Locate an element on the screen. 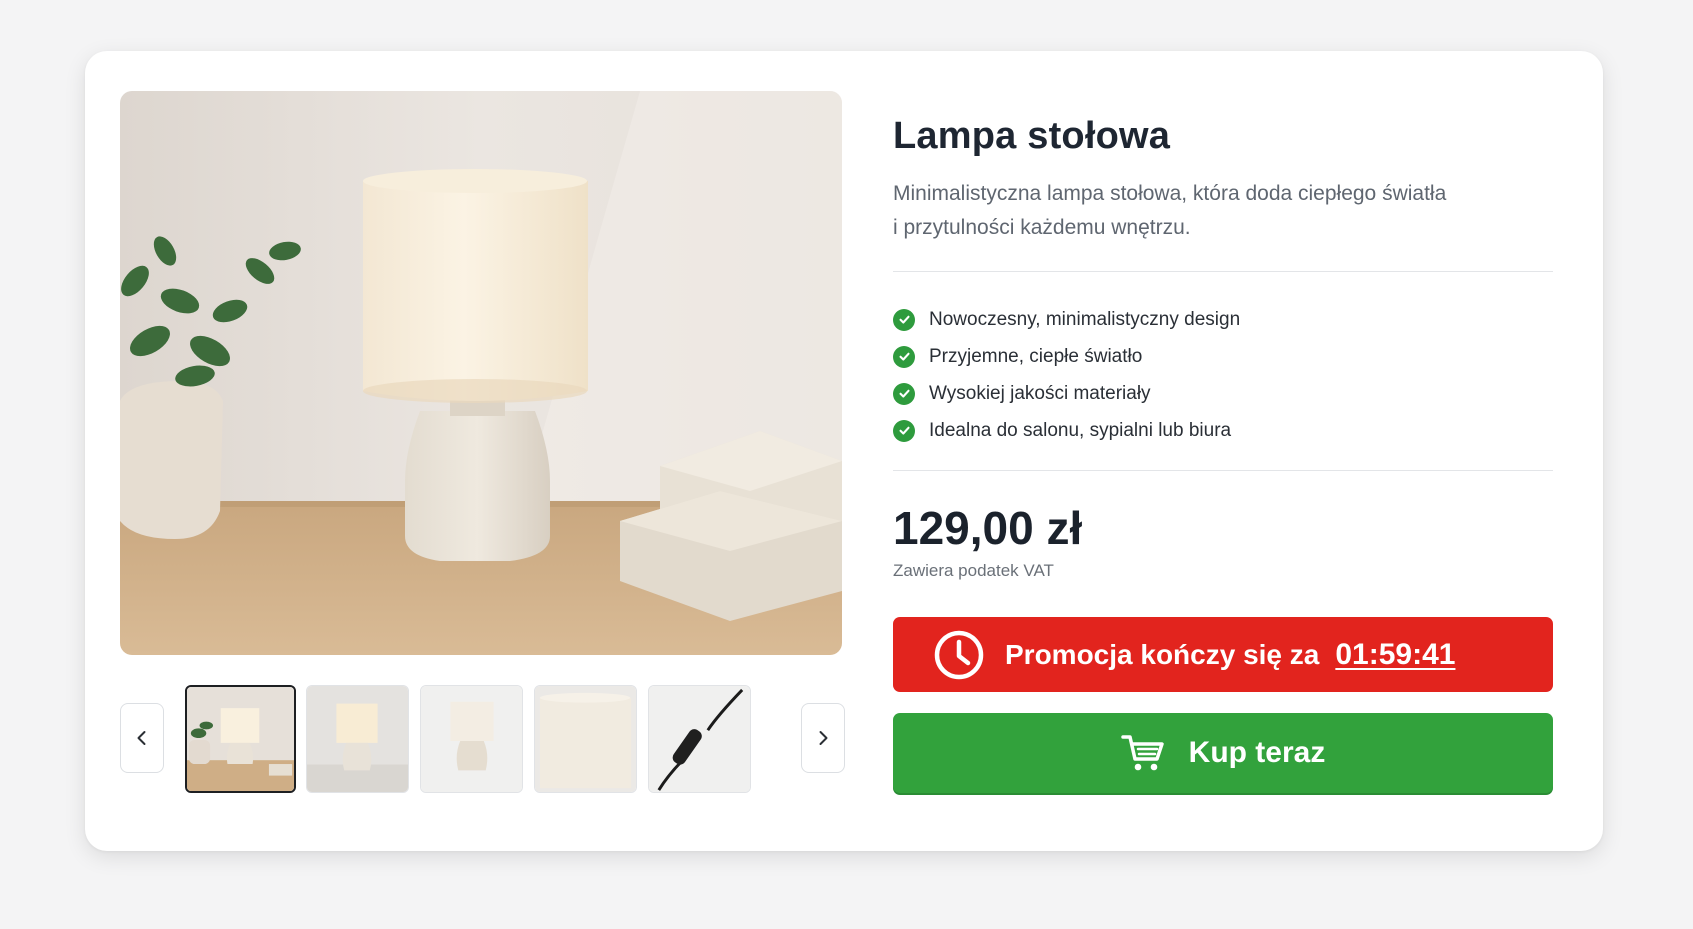 This screenshot has height=929, width=1693. feature-text: Nowoczesny, minimalistyczny design is located at coordinates (1085, 319).